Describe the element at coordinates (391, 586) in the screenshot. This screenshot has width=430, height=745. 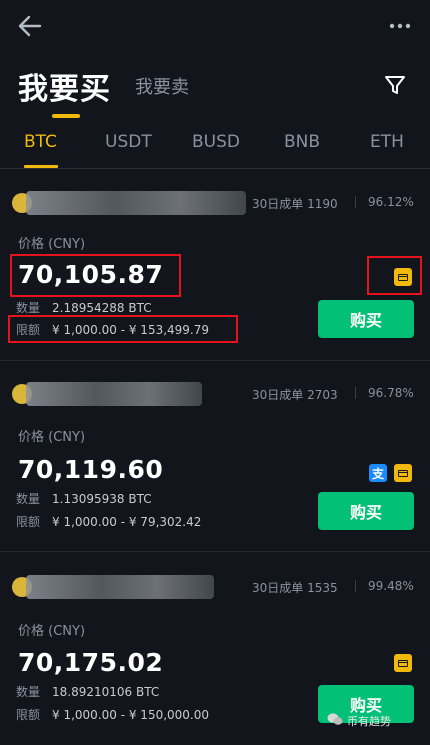
I see `completion-rate: 99.48%` at that location.